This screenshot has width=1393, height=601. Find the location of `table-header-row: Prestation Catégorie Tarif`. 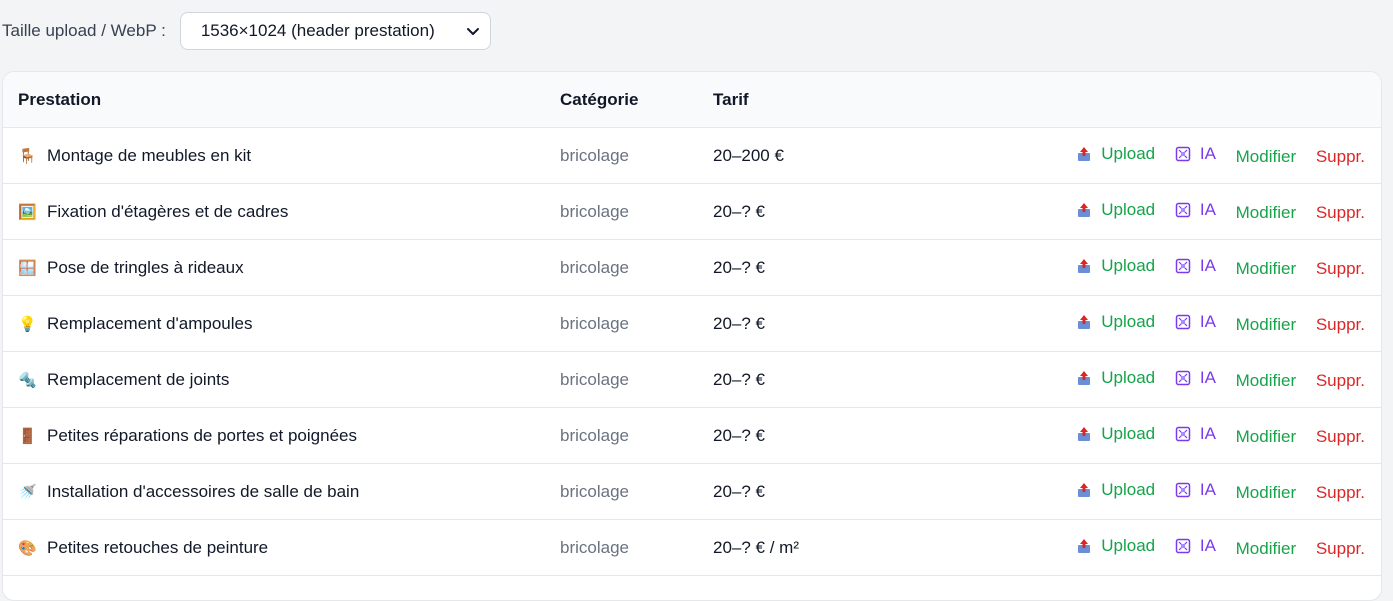

table-header-row: Prestation Catégorie Tarif is located at coordinates (692, 100).